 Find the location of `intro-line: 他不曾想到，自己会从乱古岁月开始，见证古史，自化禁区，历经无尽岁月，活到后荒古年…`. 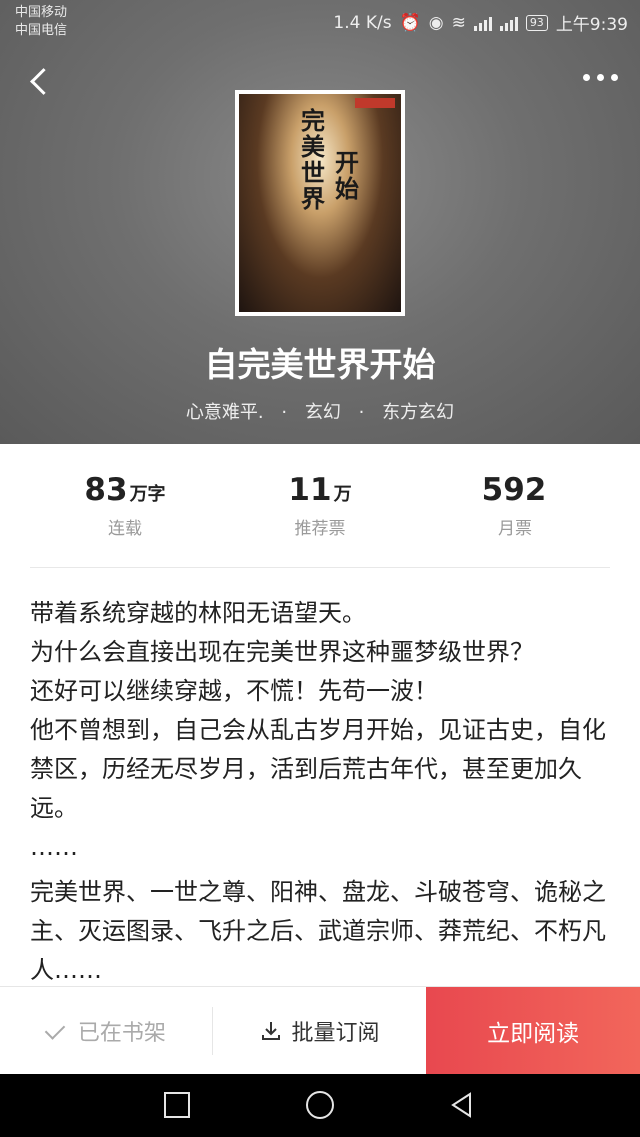

intro-line: 他不曾想到，自己会从乱古岁月开始，见证古史，自化禁区，历经无尽岁月，活到后荒古年… is located at coordinates (318, 769).